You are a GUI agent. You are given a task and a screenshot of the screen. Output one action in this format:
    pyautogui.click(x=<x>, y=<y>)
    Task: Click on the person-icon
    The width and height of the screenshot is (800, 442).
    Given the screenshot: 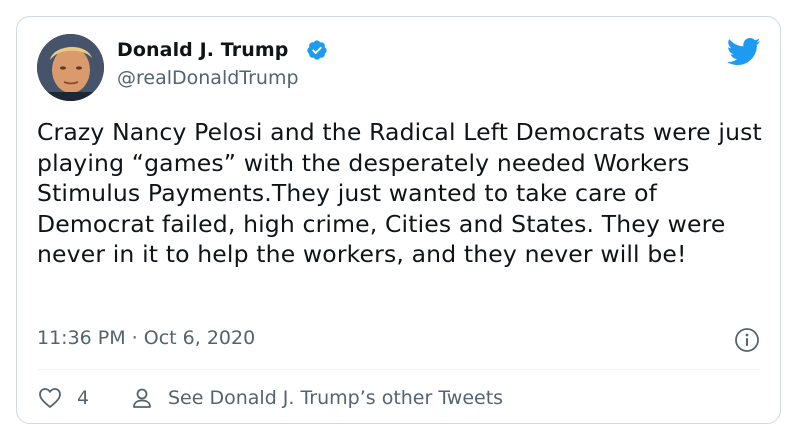 What is the action you would take?
    pyautogui.click(x=142, y=398)
    